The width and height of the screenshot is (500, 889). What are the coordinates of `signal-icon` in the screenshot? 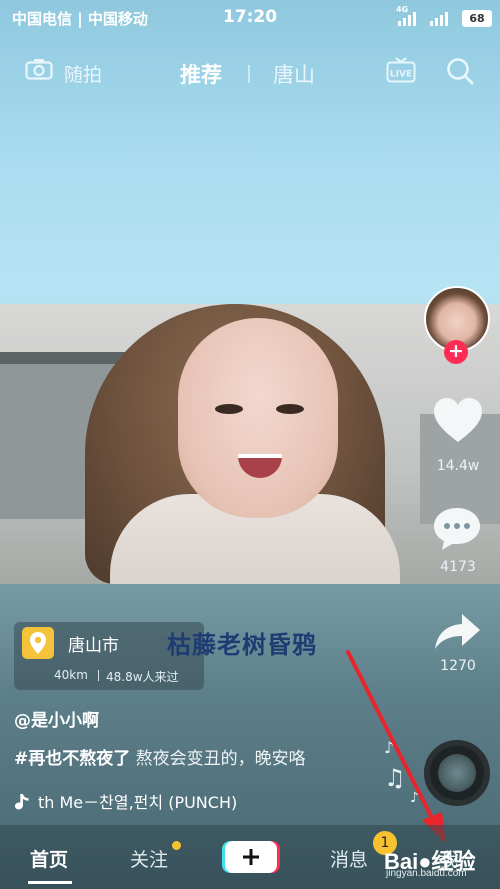 It's located at (409, 18).